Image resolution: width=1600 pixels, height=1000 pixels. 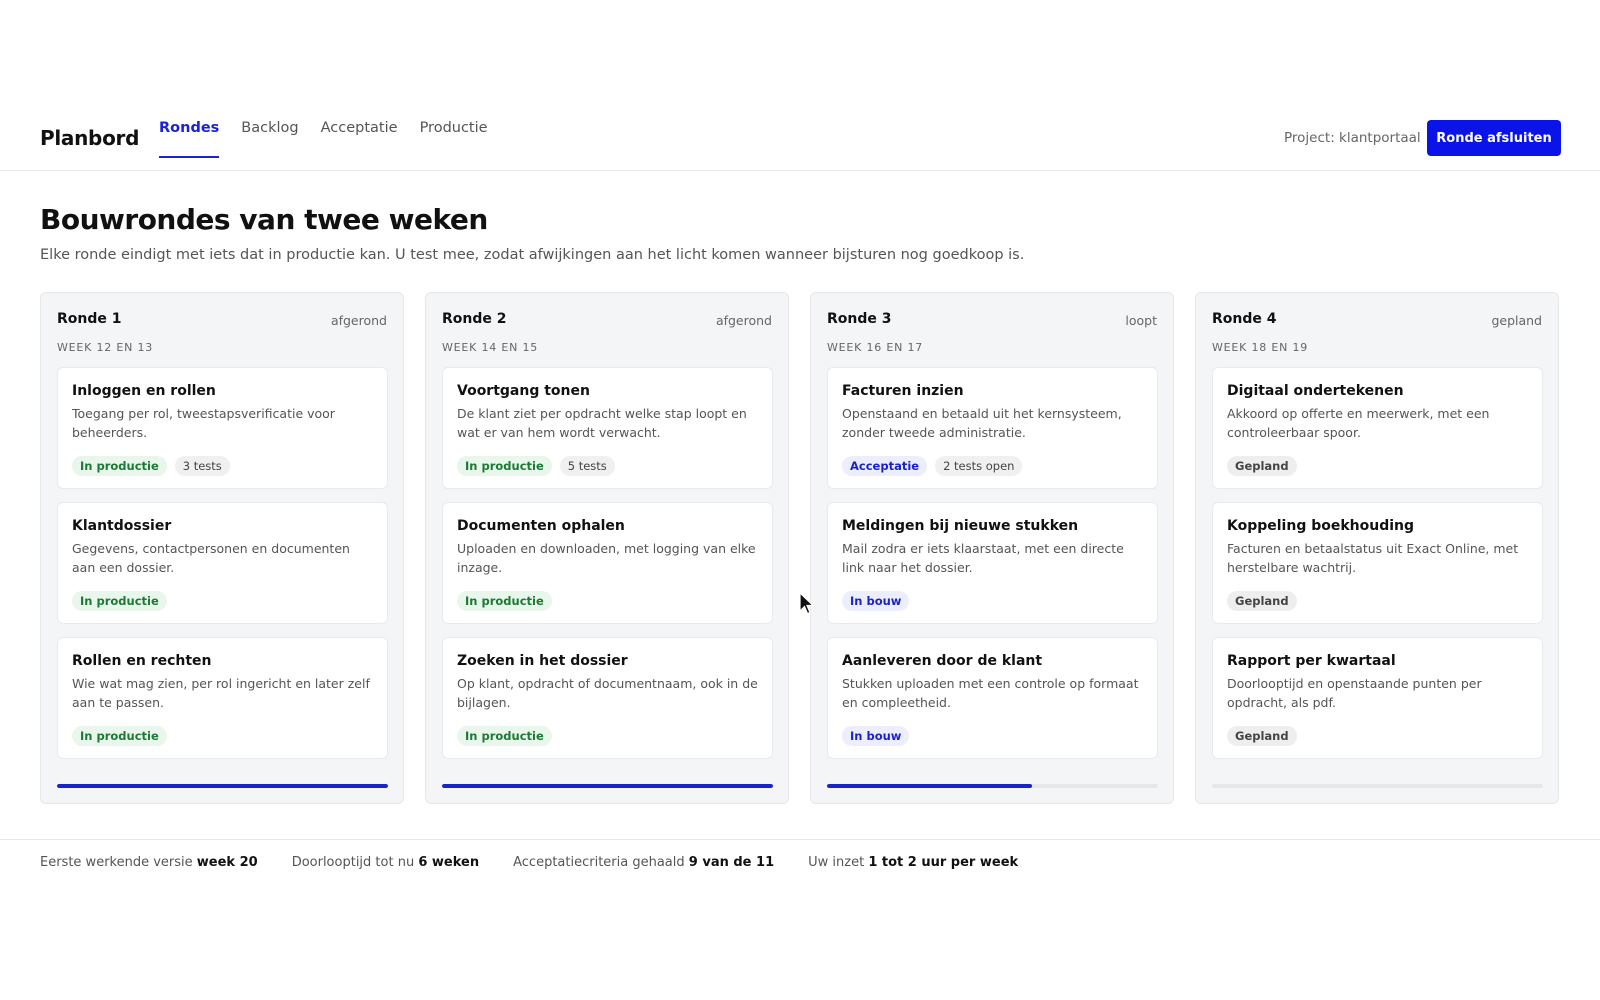 I want to click on round-header: Ronde 3 loopt, so click(x=992, y=321).